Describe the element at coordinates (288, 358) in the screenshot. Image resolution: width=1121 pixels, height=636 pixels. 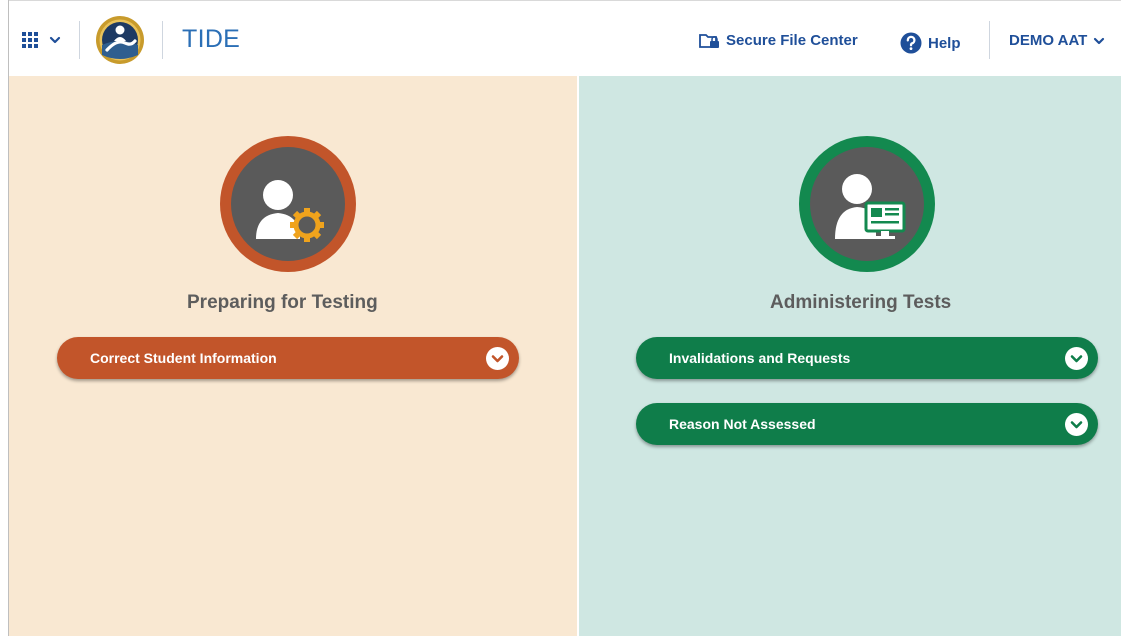
I see `correct-student-information-accordion: Correct Student Information` at that location.